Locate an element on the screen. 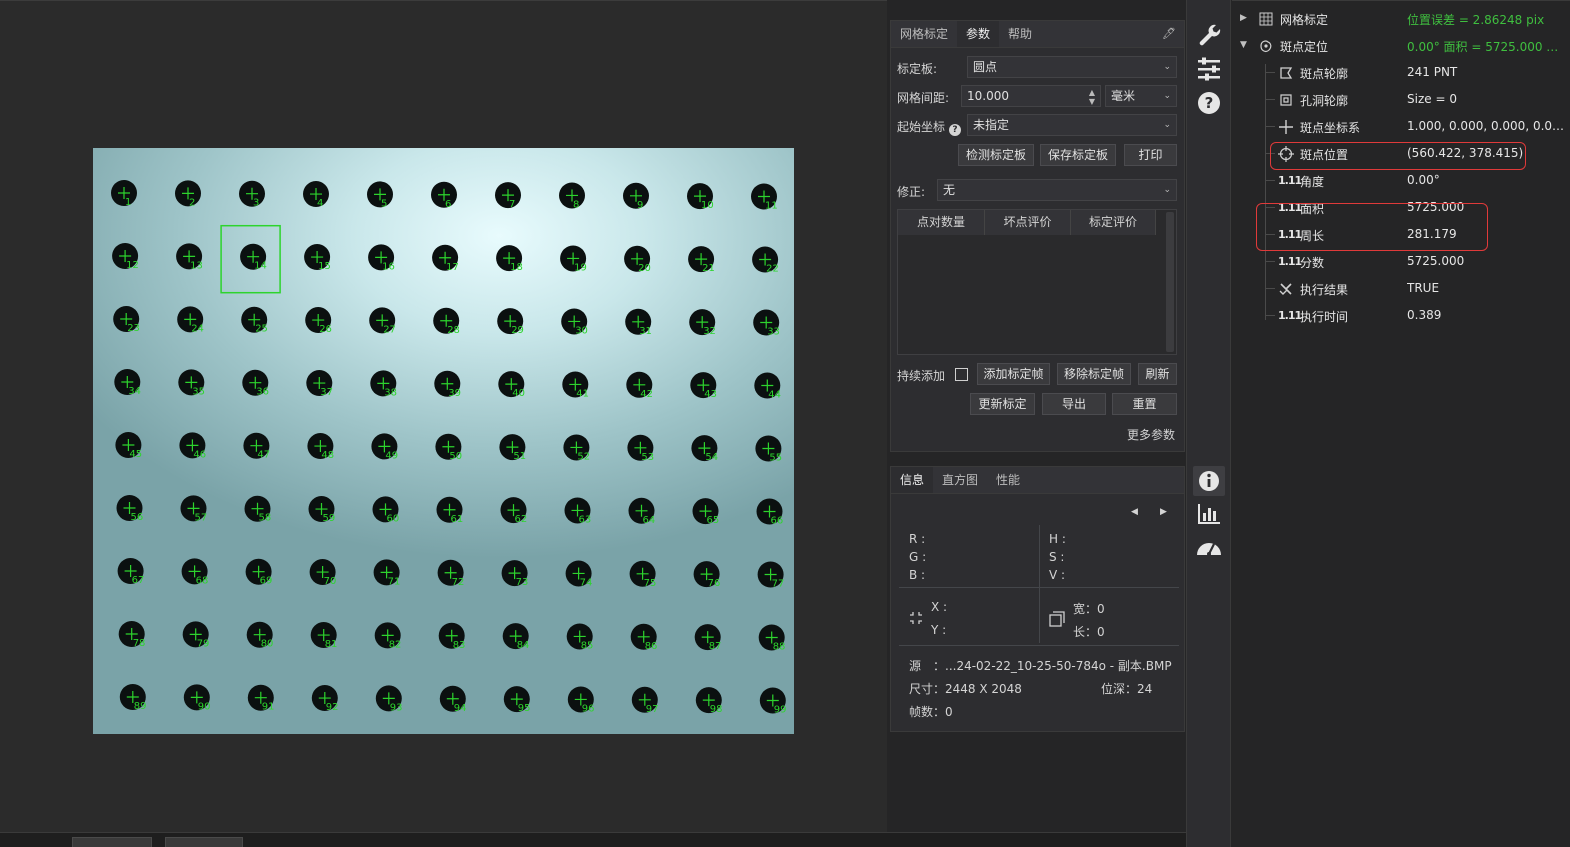 The image size is (1570, 847). calibration-dot: 9 is located at coordinates (636, 196).